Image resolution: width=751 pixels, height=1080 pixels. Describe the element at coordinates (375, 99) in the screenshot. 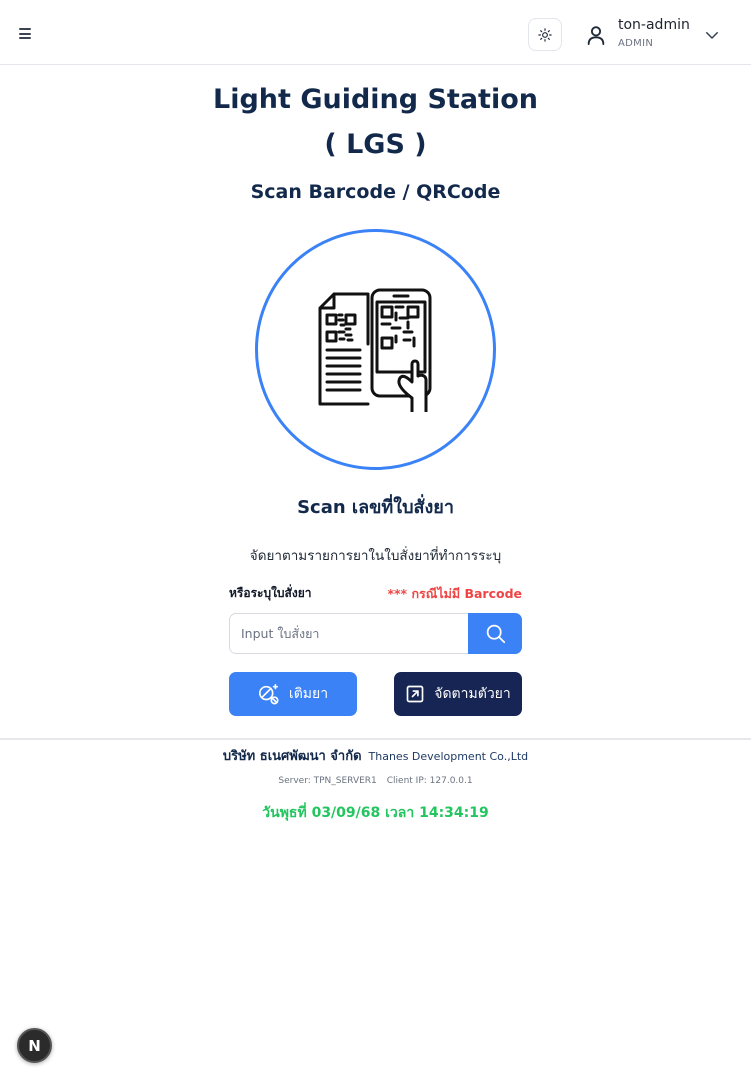

I see `page-title: Light Guiding Station` at that location.